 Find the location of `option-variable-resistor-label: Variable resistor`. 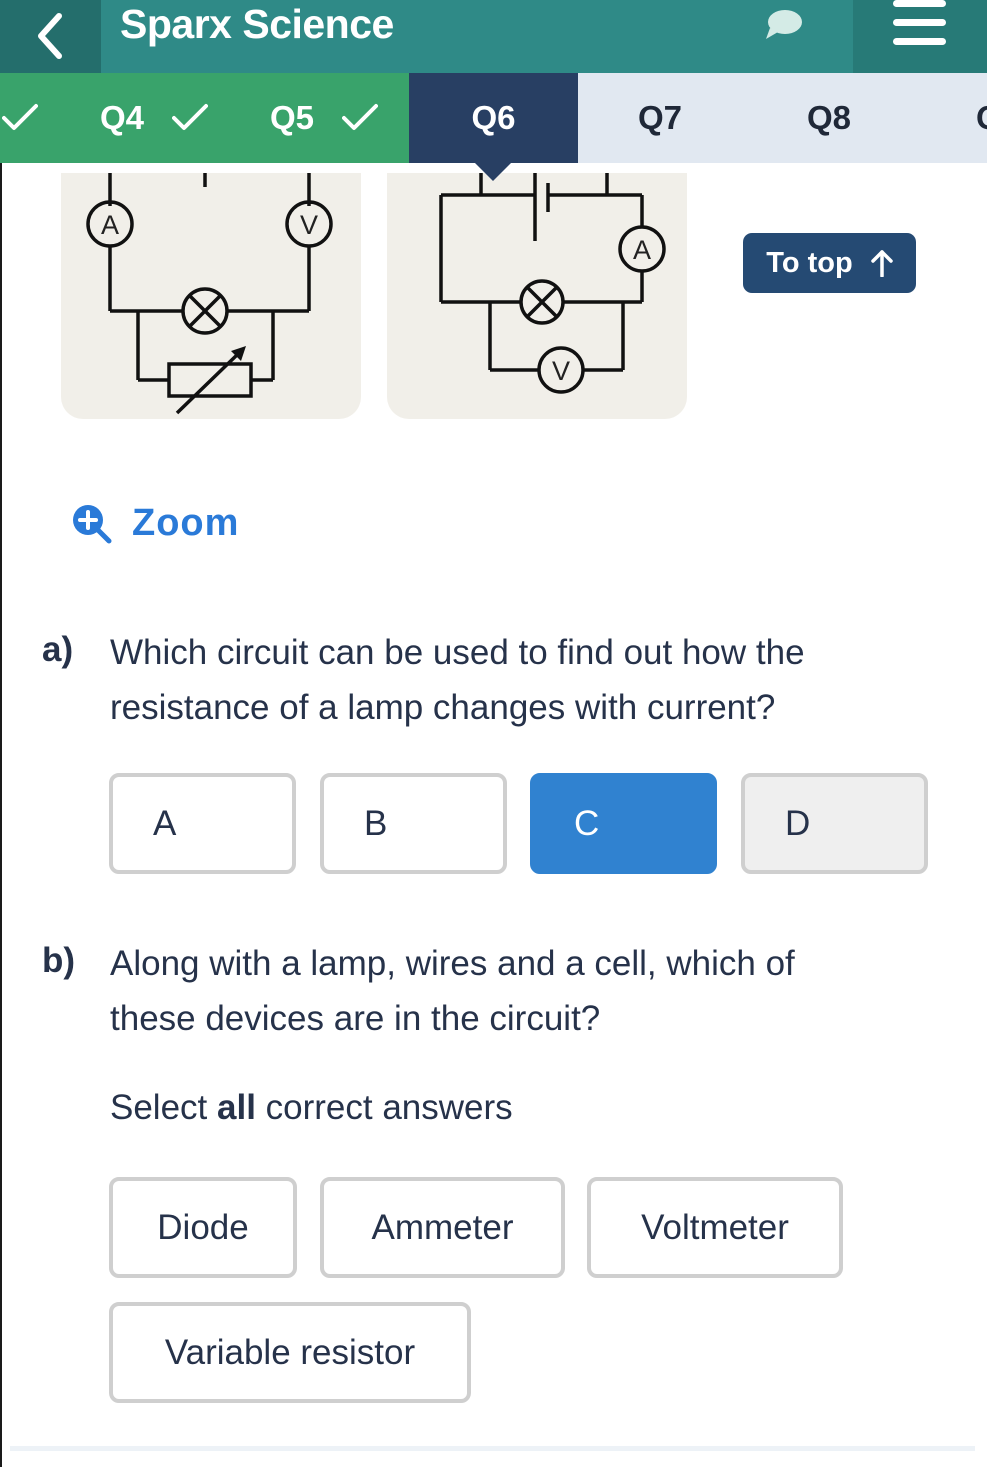

option-variable-resistor-label: Variable resistor is located at coordinates (290, 1352).